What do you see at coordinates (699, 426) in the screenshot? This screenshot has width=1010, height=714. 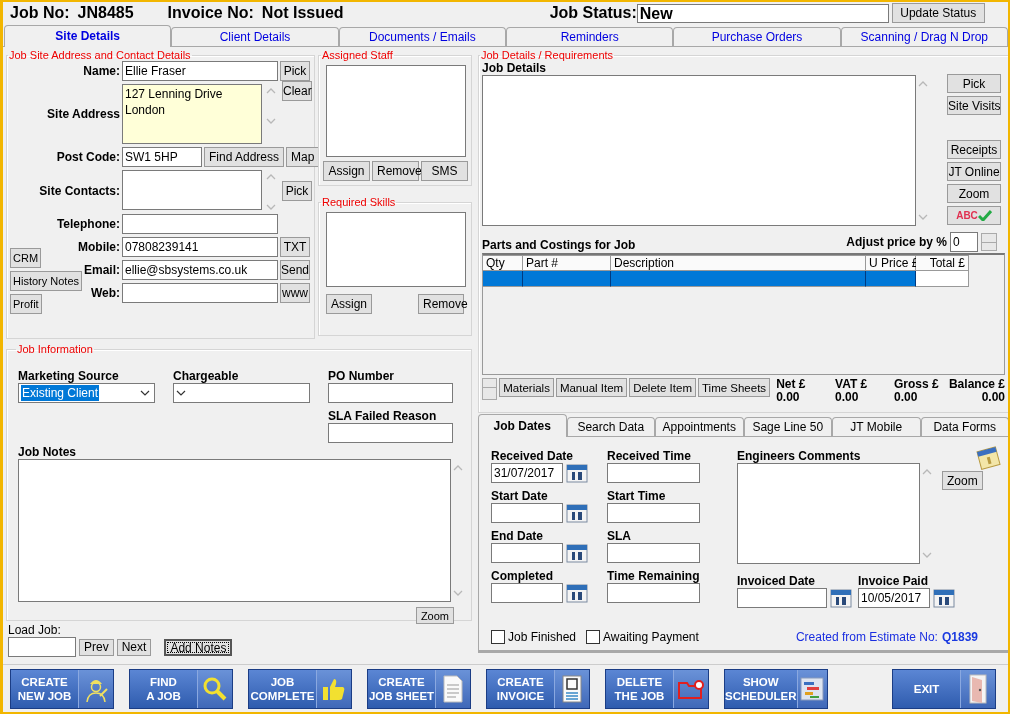 I see `tab: Appointments` at bounding box center [699, 426].